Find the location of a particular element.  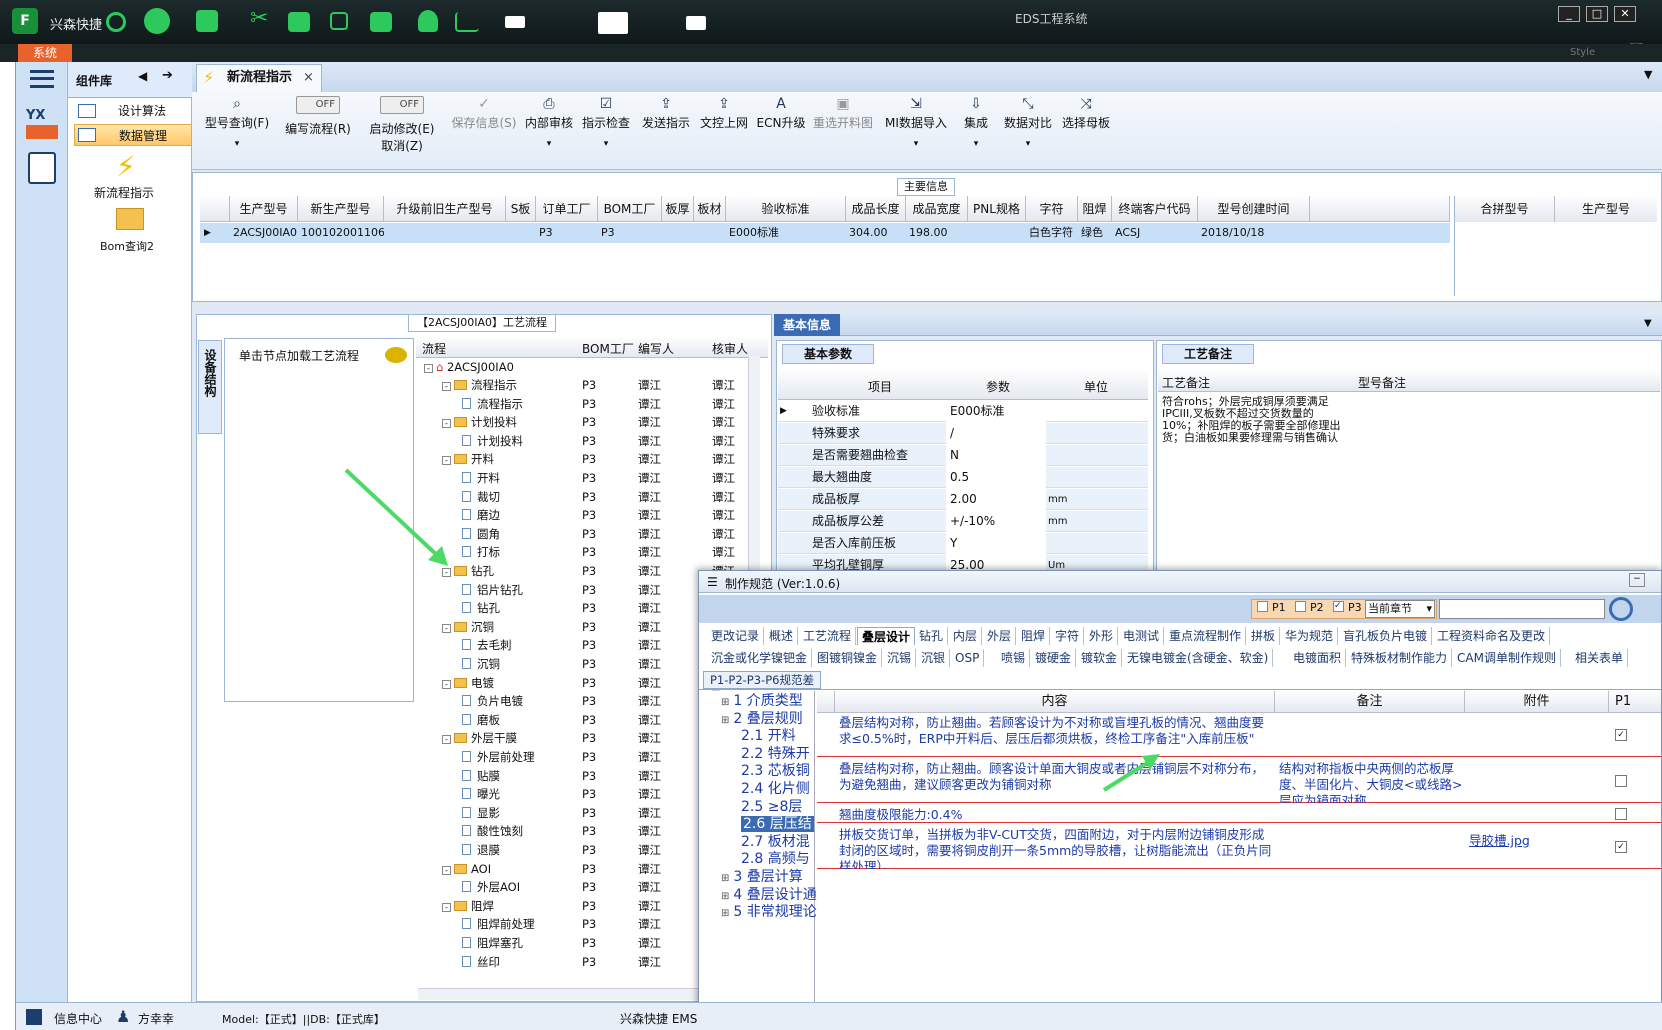

hamburger-icon is located at coordinates (42, 79).